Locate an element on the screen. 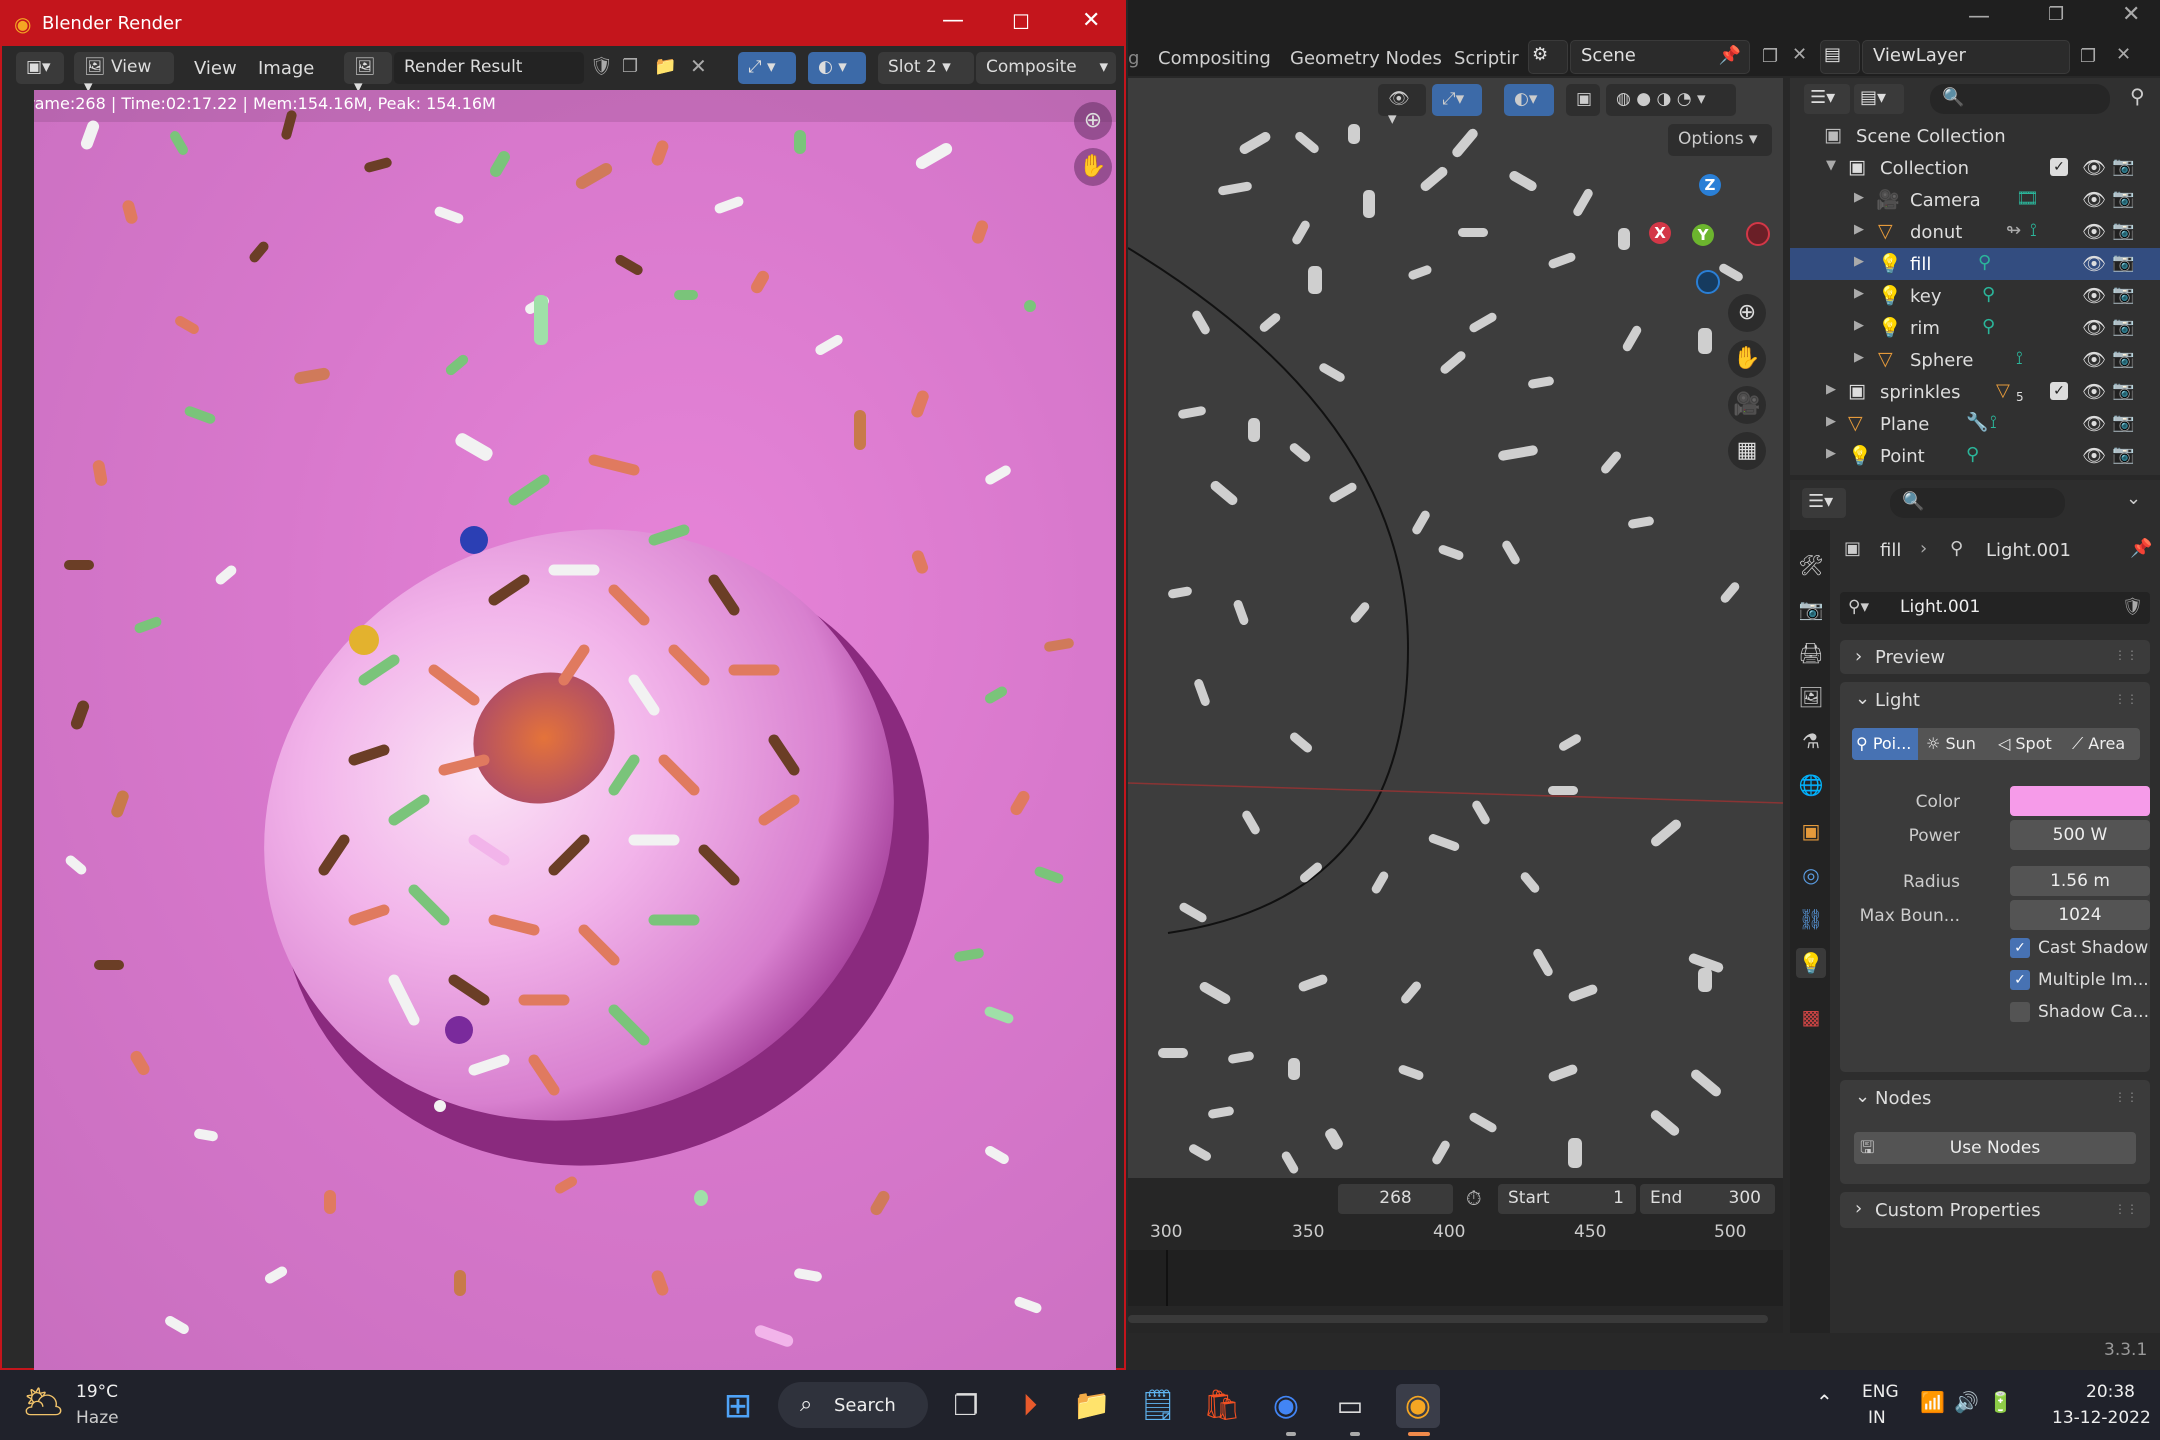  panel-expanded-icon: ⌄ is located at coordinates (1862, 1096).